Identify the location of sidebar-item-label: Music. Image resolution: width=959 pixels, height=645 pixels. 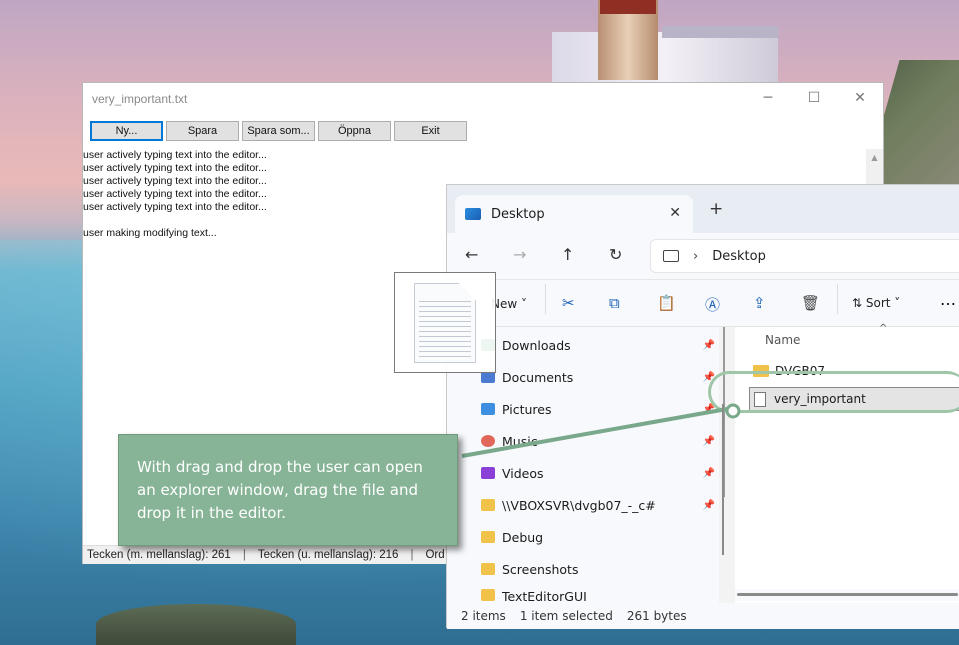
(520, 441).